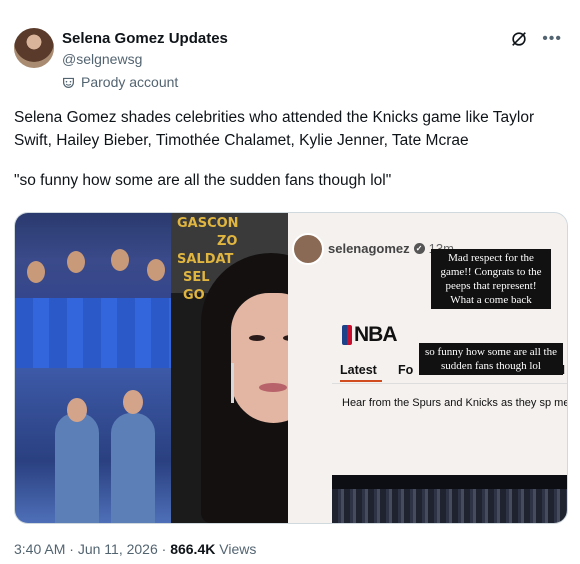 Image resolution: width=580 pixels, height=564 pixels. I want to click on tweet-meta: 3:40 AM · Jun 11, 2026 · 866.4K Views, so click(135, 549).